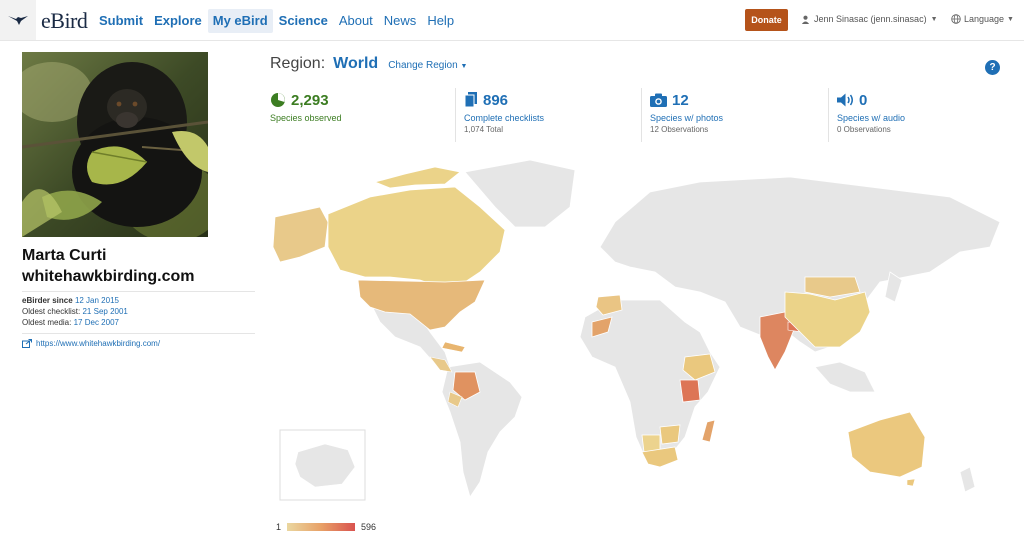 The width and height of the screenshot is (1024, 547). I want to click on stat-checklists: 896 Complete checklists 1,074 Total, so click(547, 115).